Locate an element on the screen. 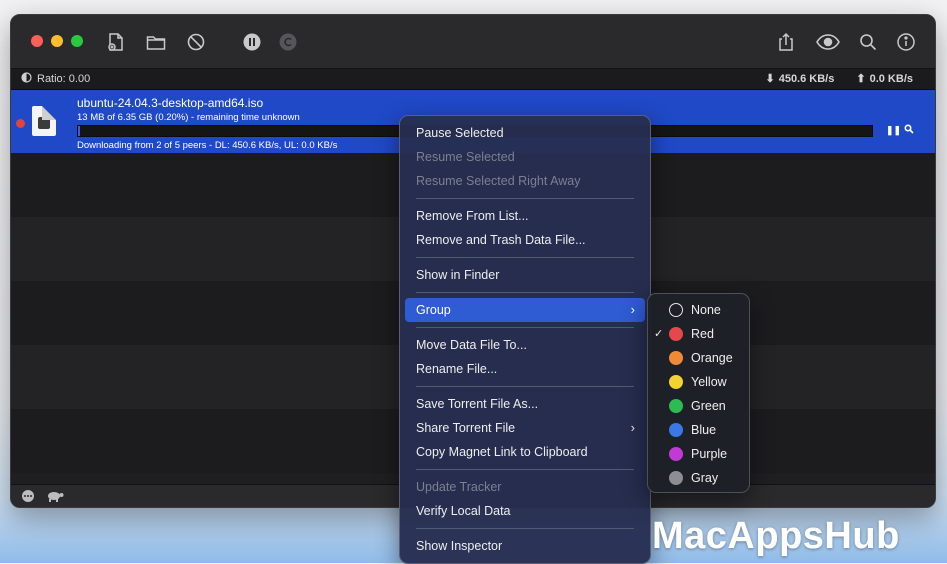 Image resolution: width=947 pixels, height=564 pixels. zoom-window-button is located at coordinates (77, 41).